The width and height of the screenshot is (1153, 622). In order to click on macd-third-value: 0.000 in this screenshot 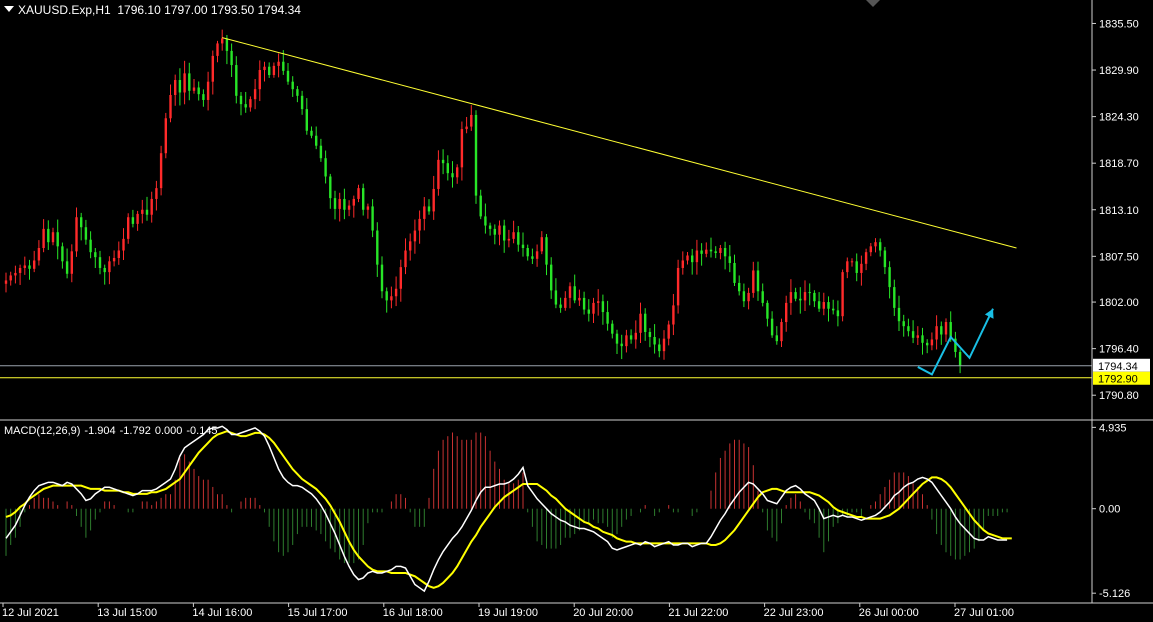, I will do `click(168, 431)`.